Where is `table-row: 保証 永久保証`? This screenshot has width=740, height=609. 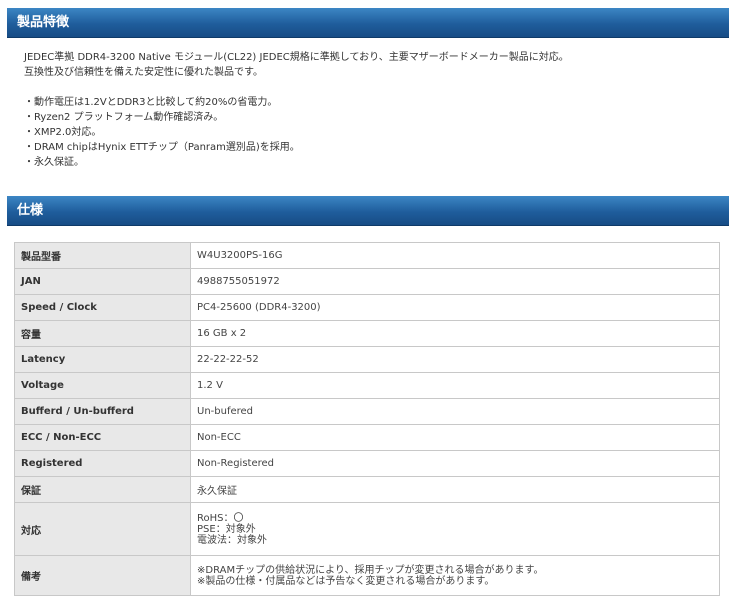 table-row: 保証 永久保証 is located at coordinates (367, 489).